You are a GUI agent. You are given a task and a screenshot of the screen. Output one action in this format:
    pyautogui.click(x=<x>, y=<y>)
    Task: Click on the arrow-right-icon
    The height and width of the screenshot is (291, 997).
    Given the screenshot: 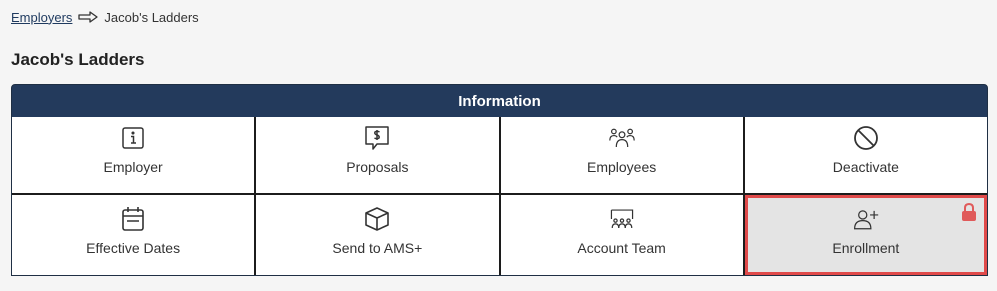 What is the action you would take?
    pyautogui.click(x=88, y=17)
    